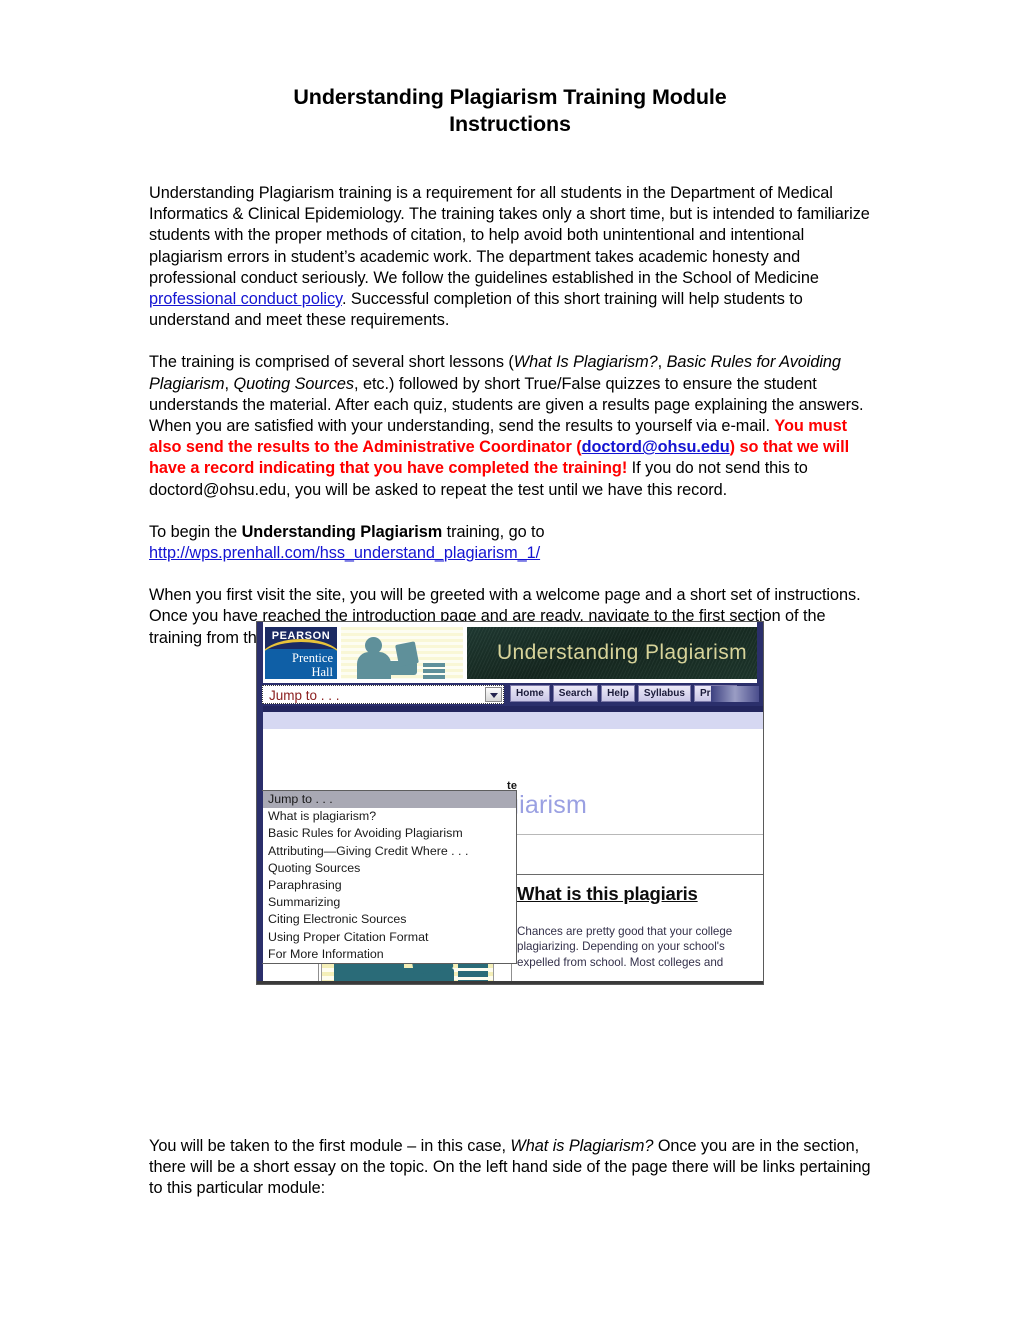 Image resolution: width=1020 pixels, height=1320 pixels. Describe the element at coordinates (530, 693) in the screenshot. I see `nav-button-home: Home` at that location.